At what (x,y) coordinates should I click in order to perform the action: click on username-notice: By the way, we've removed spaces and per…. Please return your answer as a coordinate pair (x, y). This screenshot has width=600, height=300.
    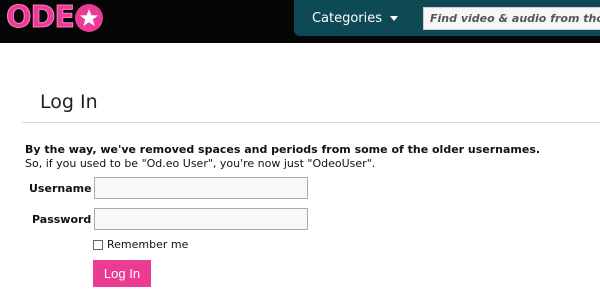
    Looking at the image, I should click on (283, 149).